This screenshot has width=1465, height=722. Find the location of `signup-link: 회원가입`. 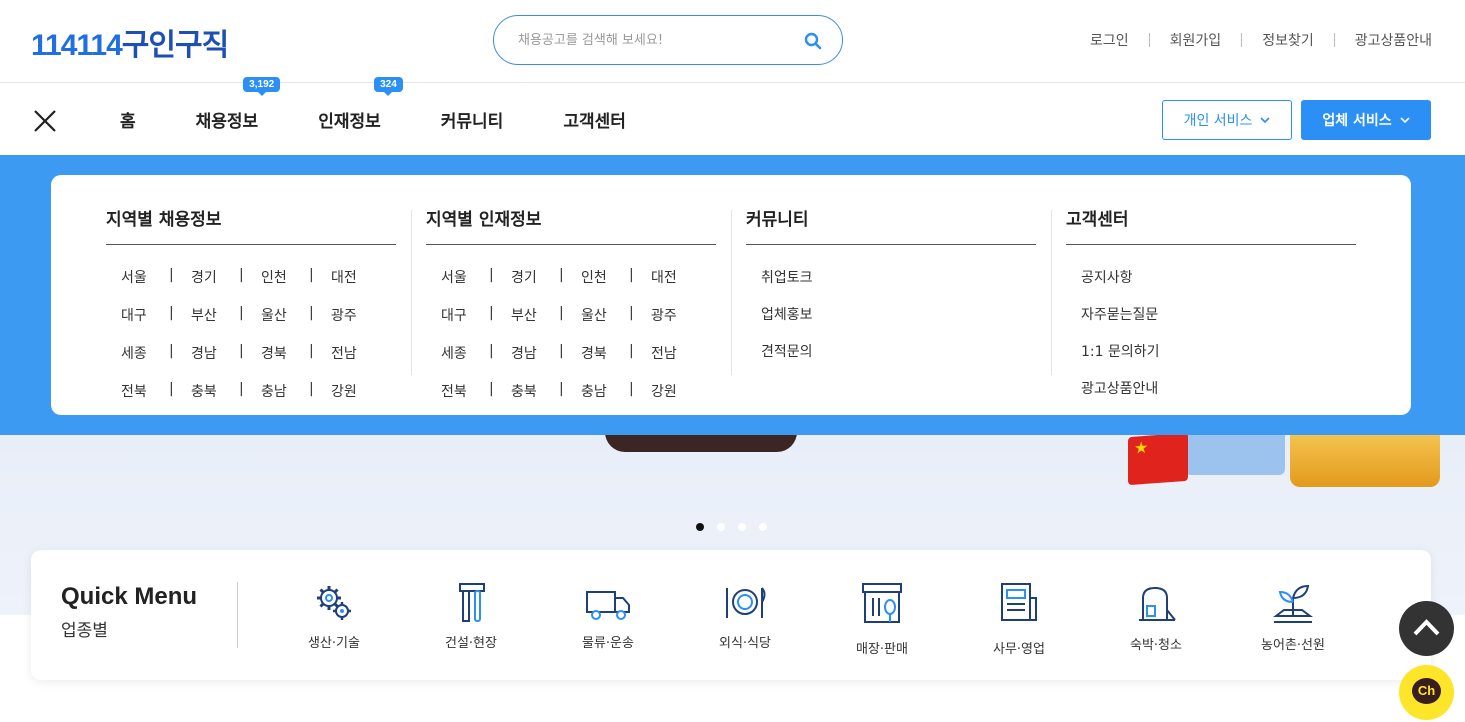

signup-link: 회원가입 is located at coordinates (1196, 40).